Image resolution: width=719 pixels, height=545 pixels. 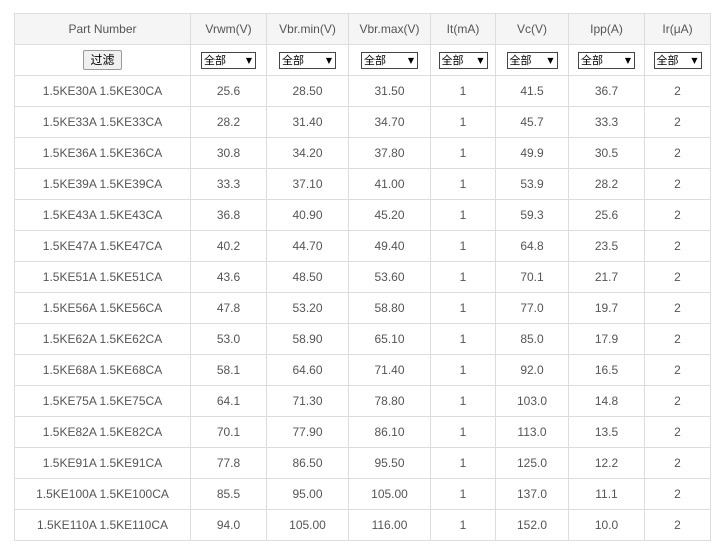 What do you see at coordinates (463, 29) in the screenshot?
I see `col-header-it: It(mA)` at bounding box center [463, 29].